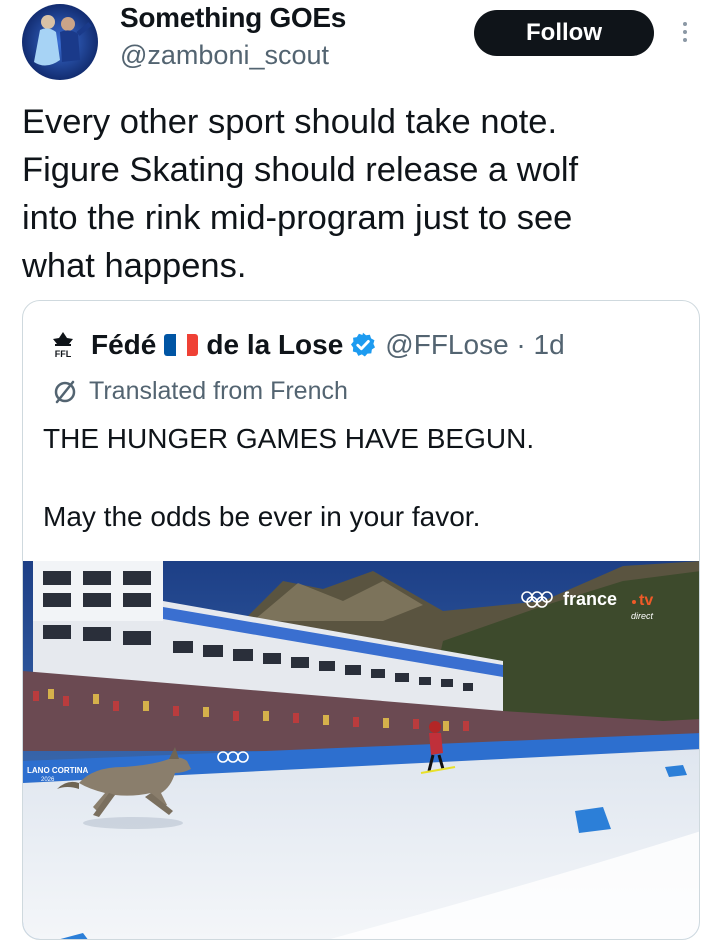 The image size is (722, 944). I want to click on translate-icon, so click(65, 391).